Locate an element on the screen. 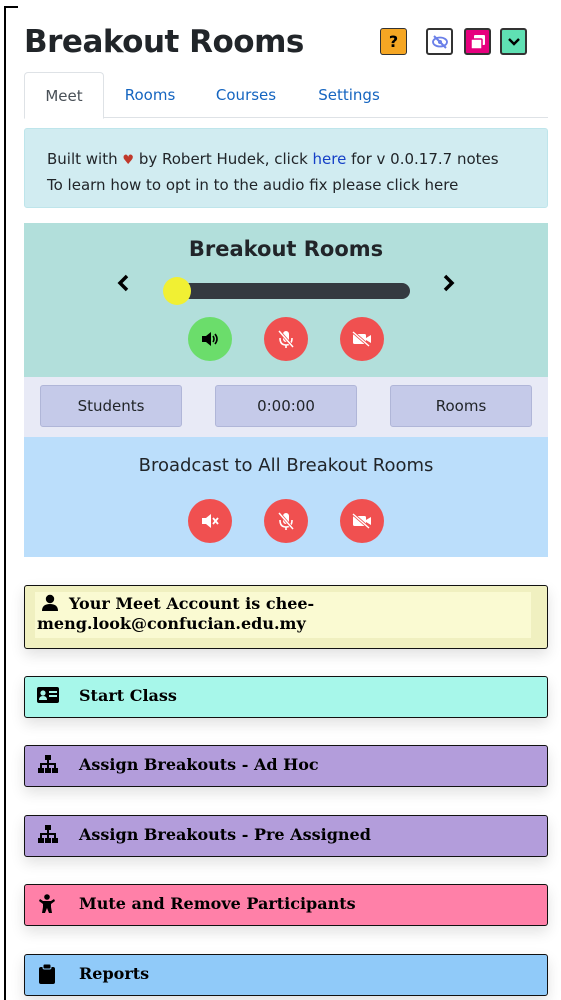  window-frame-left is located at coordinates (5, 503).